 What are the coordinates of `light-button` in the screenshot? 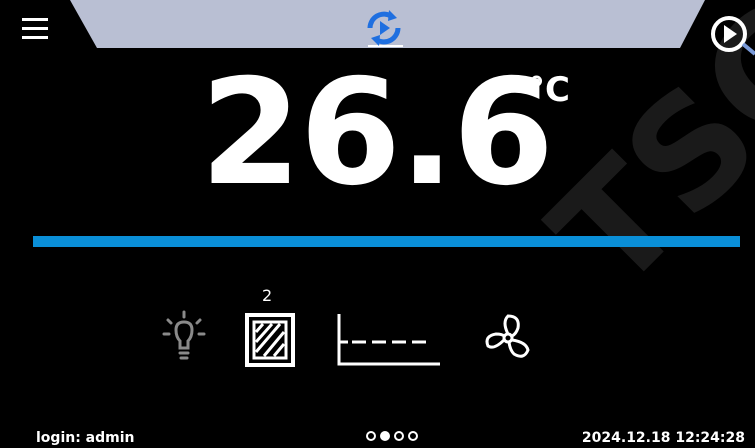 It's located at (184, 341).